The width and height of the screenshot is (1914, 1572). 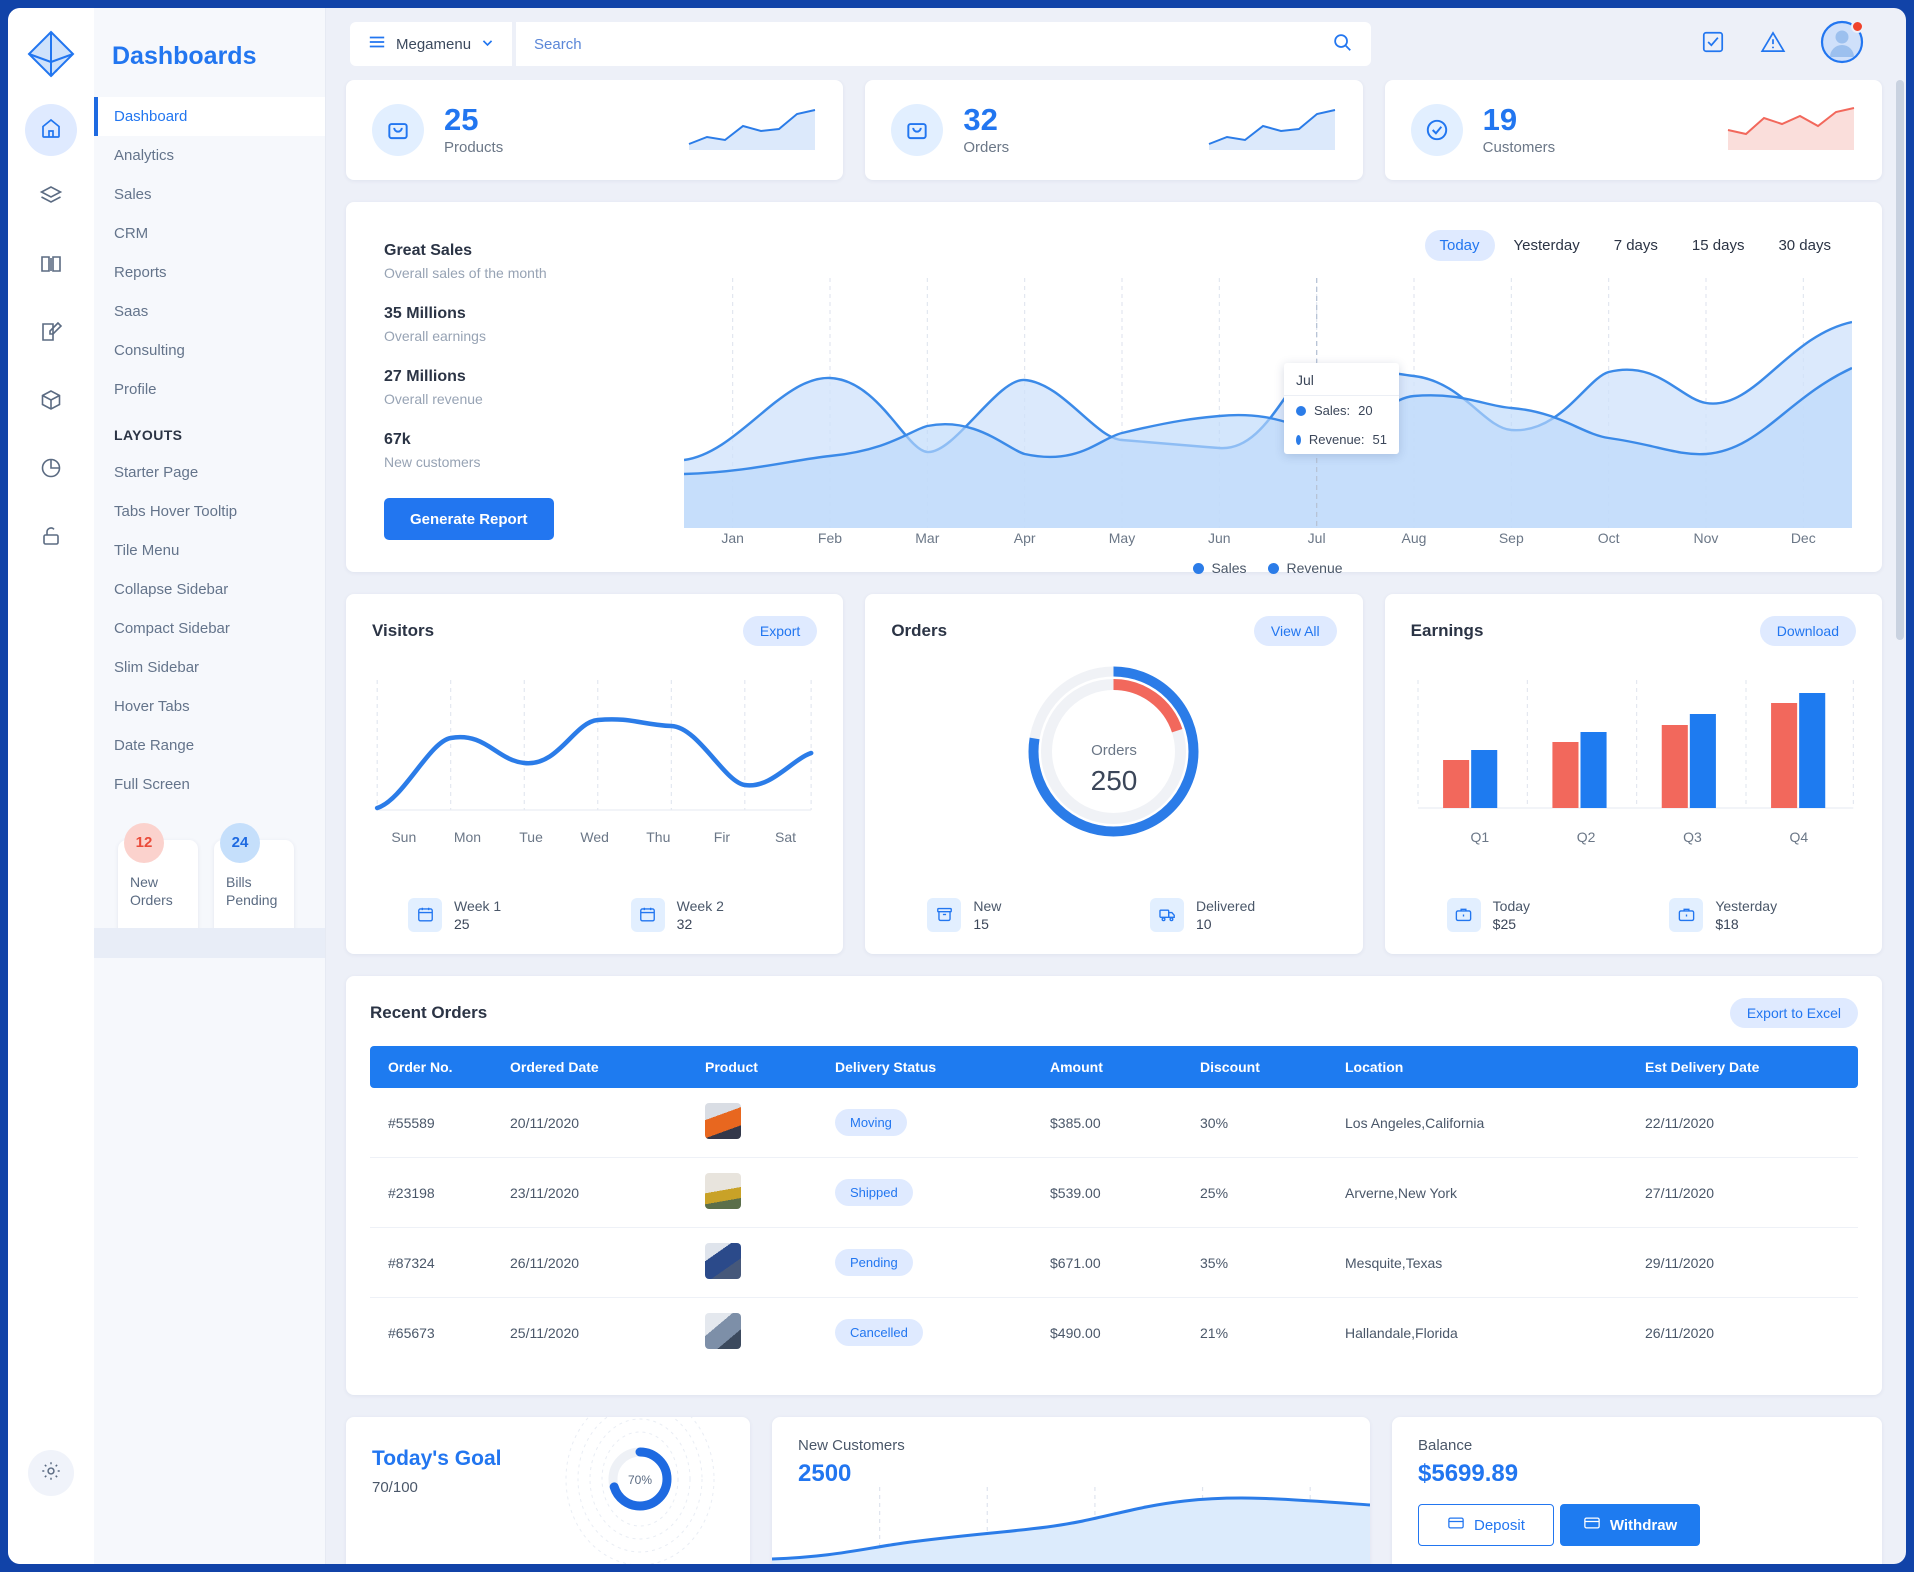 I want to click on column-delivery-status: Delivery Status, so click(x=932, y=1067).